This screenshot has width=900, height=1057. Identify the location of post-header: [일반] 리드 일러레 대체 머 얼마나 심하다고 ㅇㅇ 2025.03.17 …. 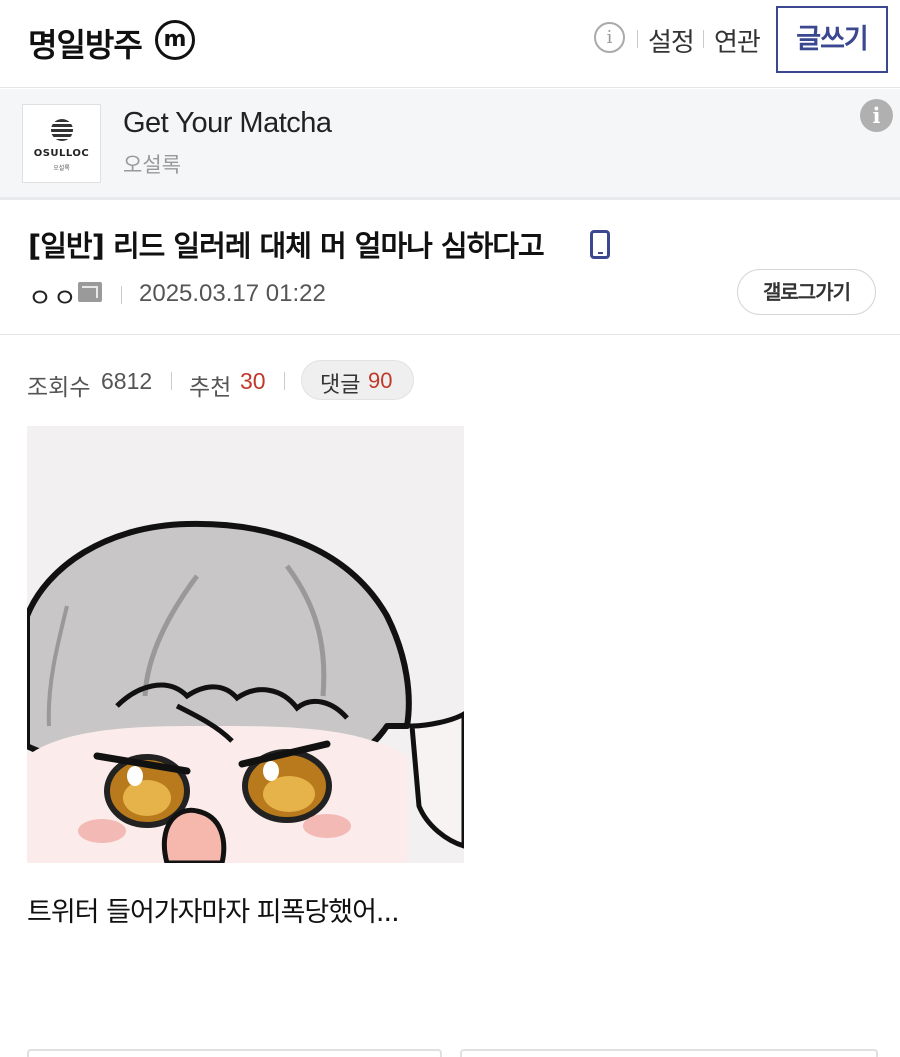
(450, 267).